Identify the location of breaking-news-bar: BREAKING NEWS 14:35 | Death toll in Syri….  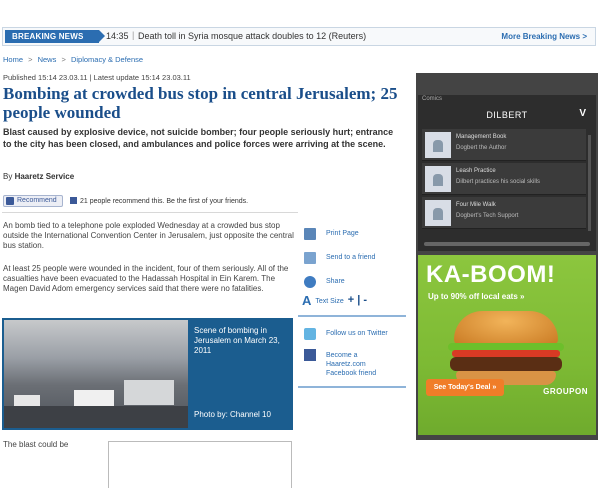
(299, 36).